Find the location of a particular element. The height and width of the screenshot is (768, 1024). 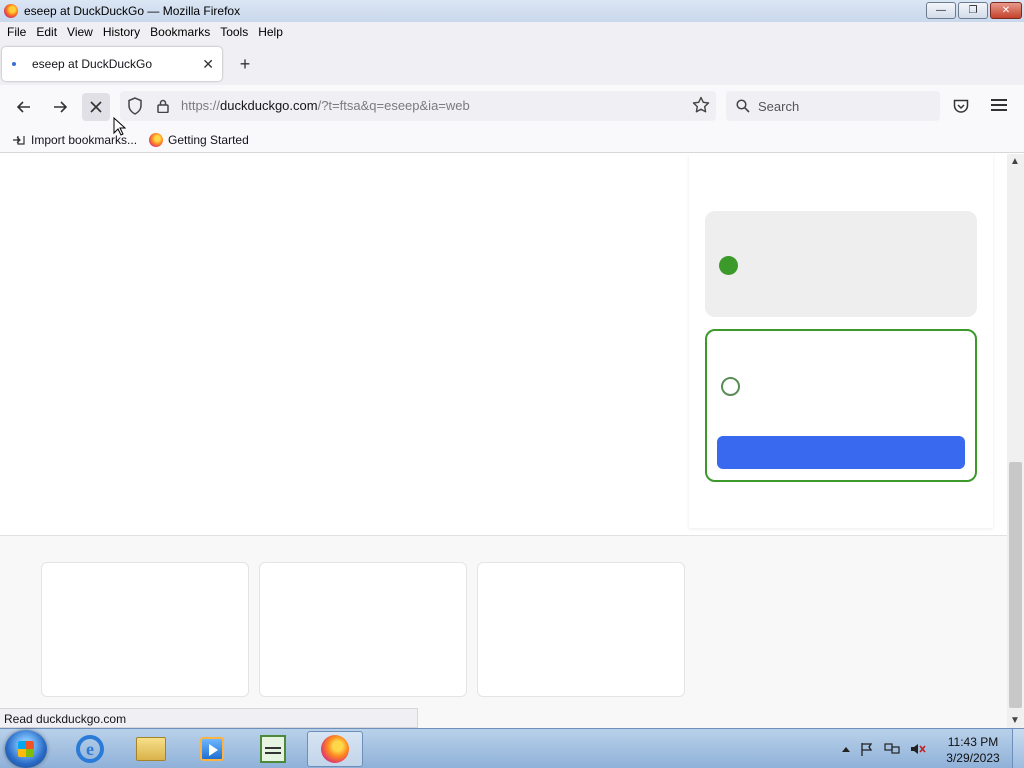

tab-label: eseep at DuckDuckGo is located at coordinates (92, 64).